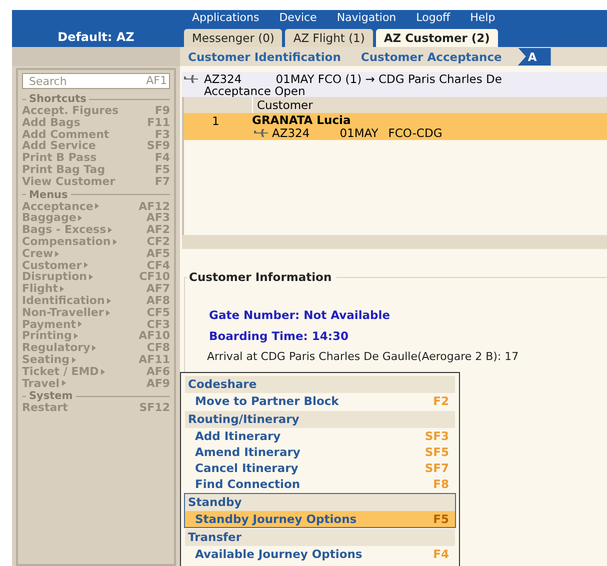  Describe the element at coordinates (320, 468) in the screenshot. I see `menu-item: Cancel Itinerary SF7` at that location.